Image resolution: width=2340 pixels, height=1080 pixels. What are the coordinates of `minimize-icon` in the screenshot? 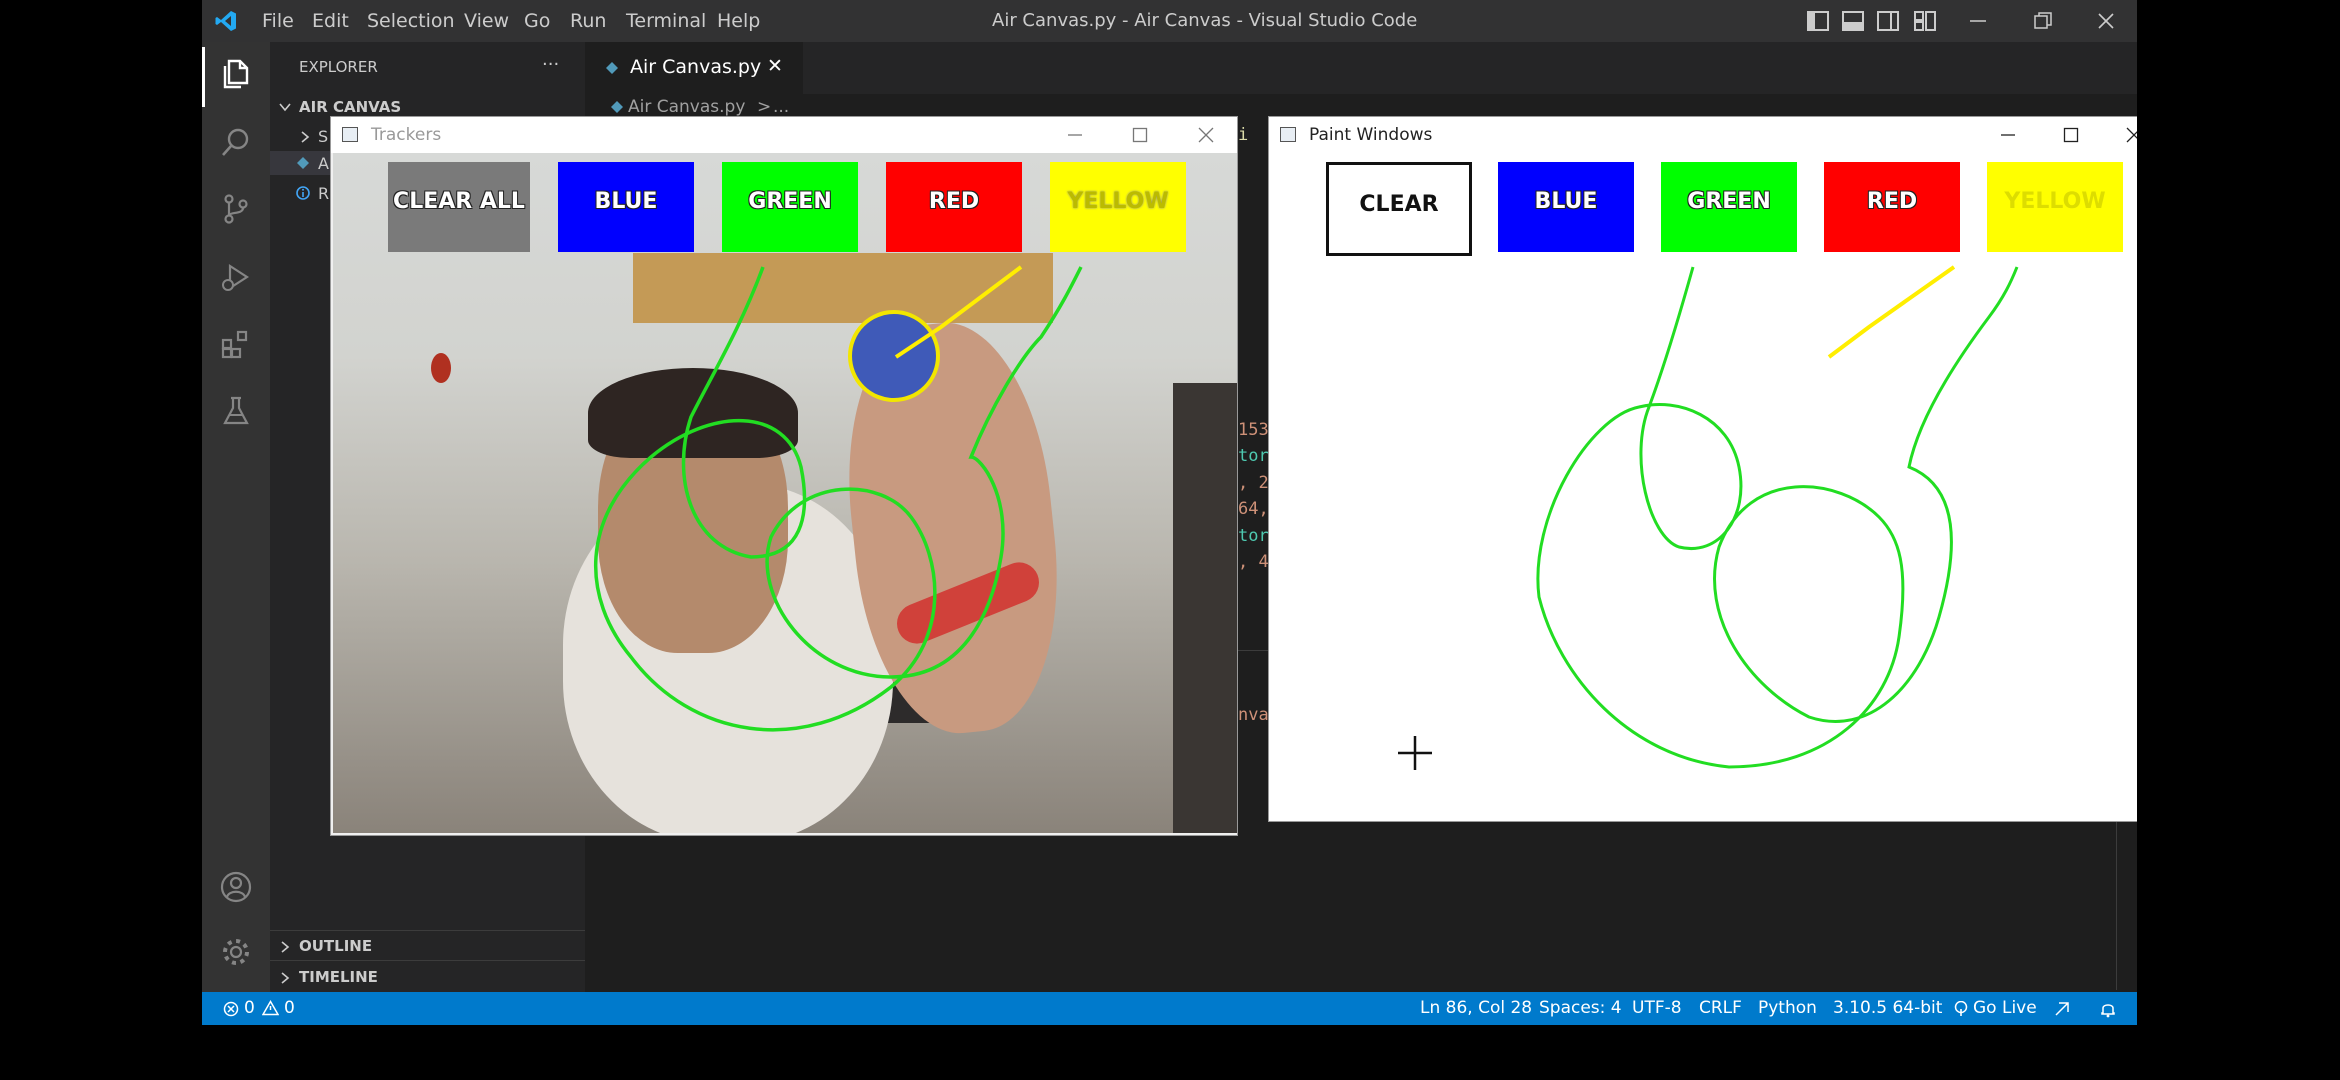 It's located at (1978, 21).